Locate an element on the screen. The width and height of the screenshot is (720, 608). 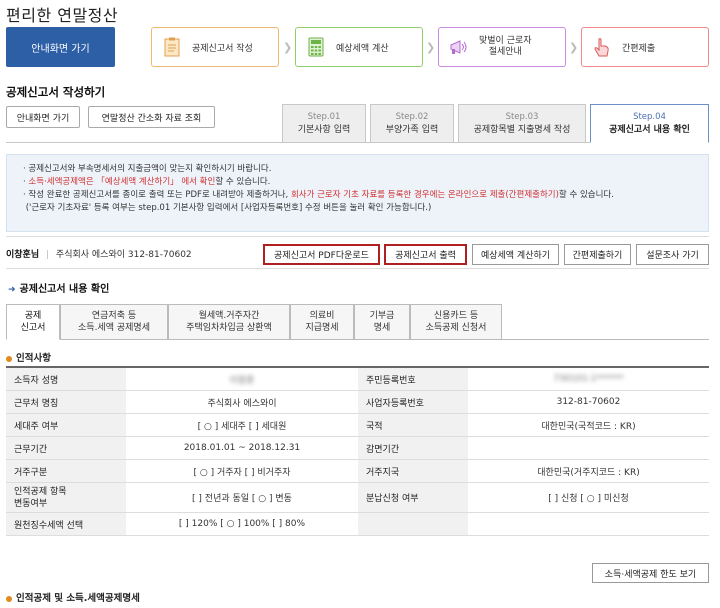
deduction-limit-button: 소득·세액공제 한도 보기 is located at coordinates (650, 573).